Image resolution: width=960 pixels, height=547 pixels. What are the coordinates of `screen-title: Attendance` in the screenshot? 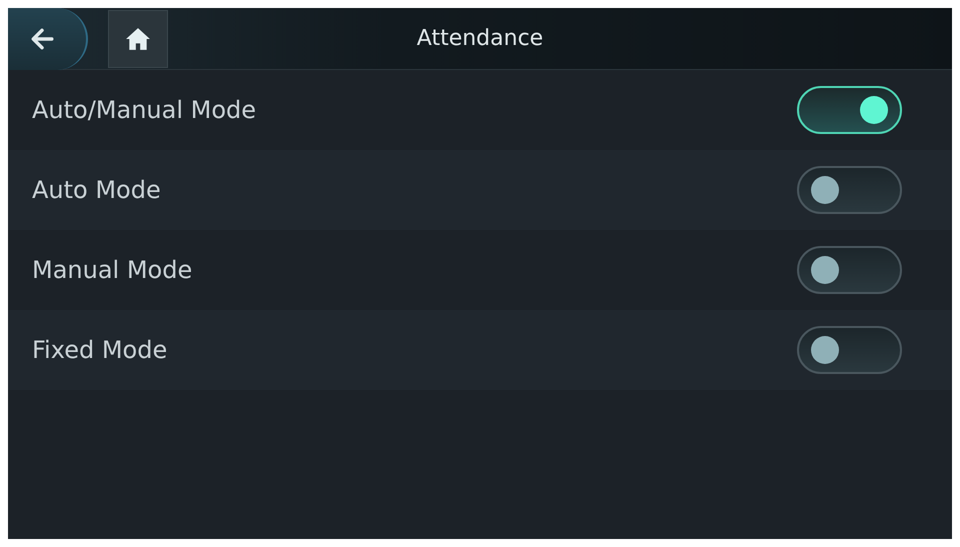 It's located at (480, 38).